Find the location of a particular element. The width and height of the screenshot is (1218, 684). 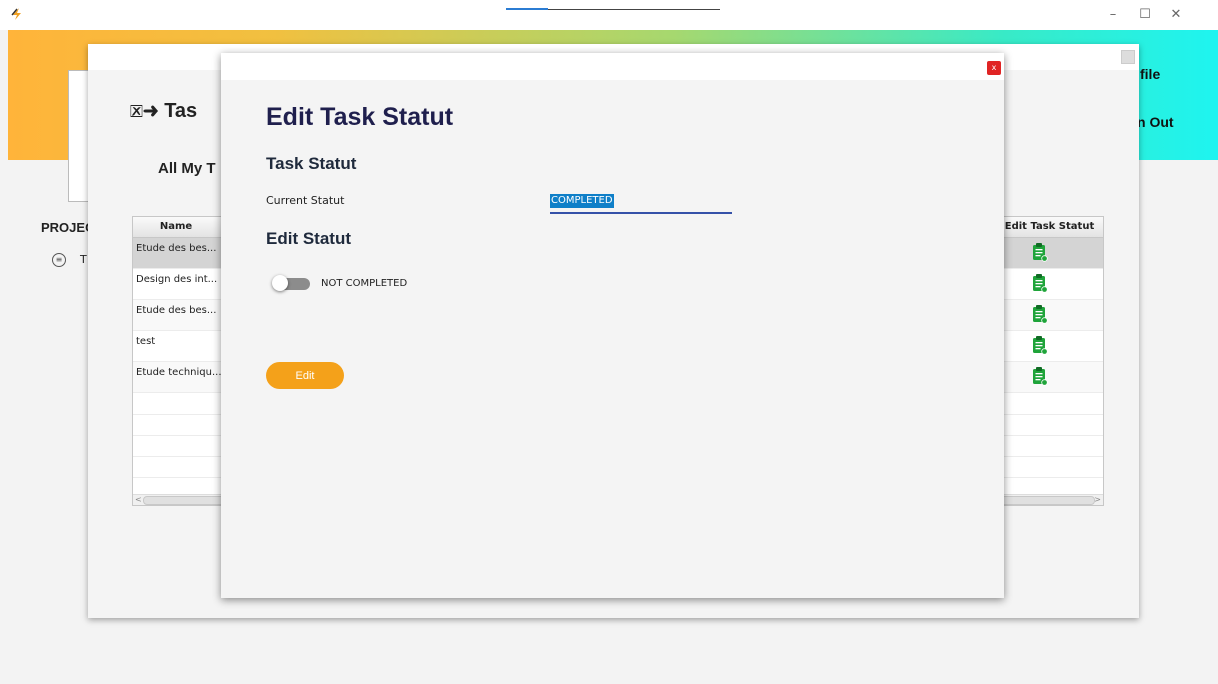

app-logo-icon is located at coordinates (16, 14).